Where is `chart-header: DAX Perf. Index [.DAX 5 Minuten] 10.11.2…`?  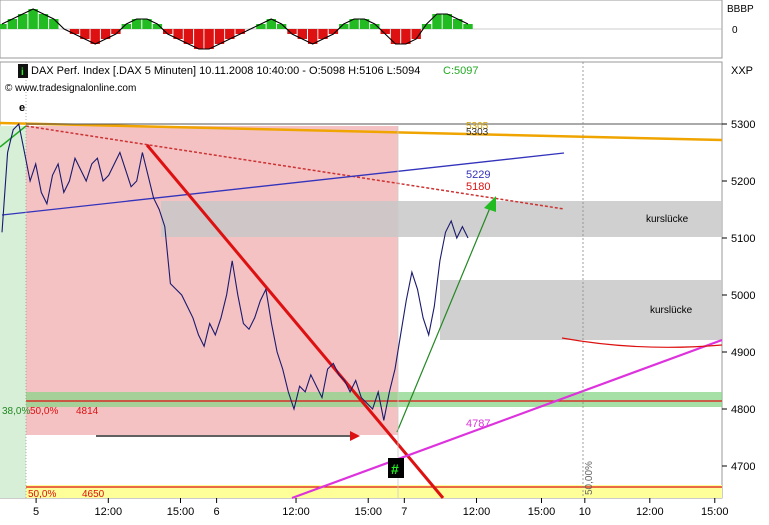 chart-header: DAX Perf. Index [.DAX 5 Minuten] 10.11.2… is located at coordinates (225, 71).